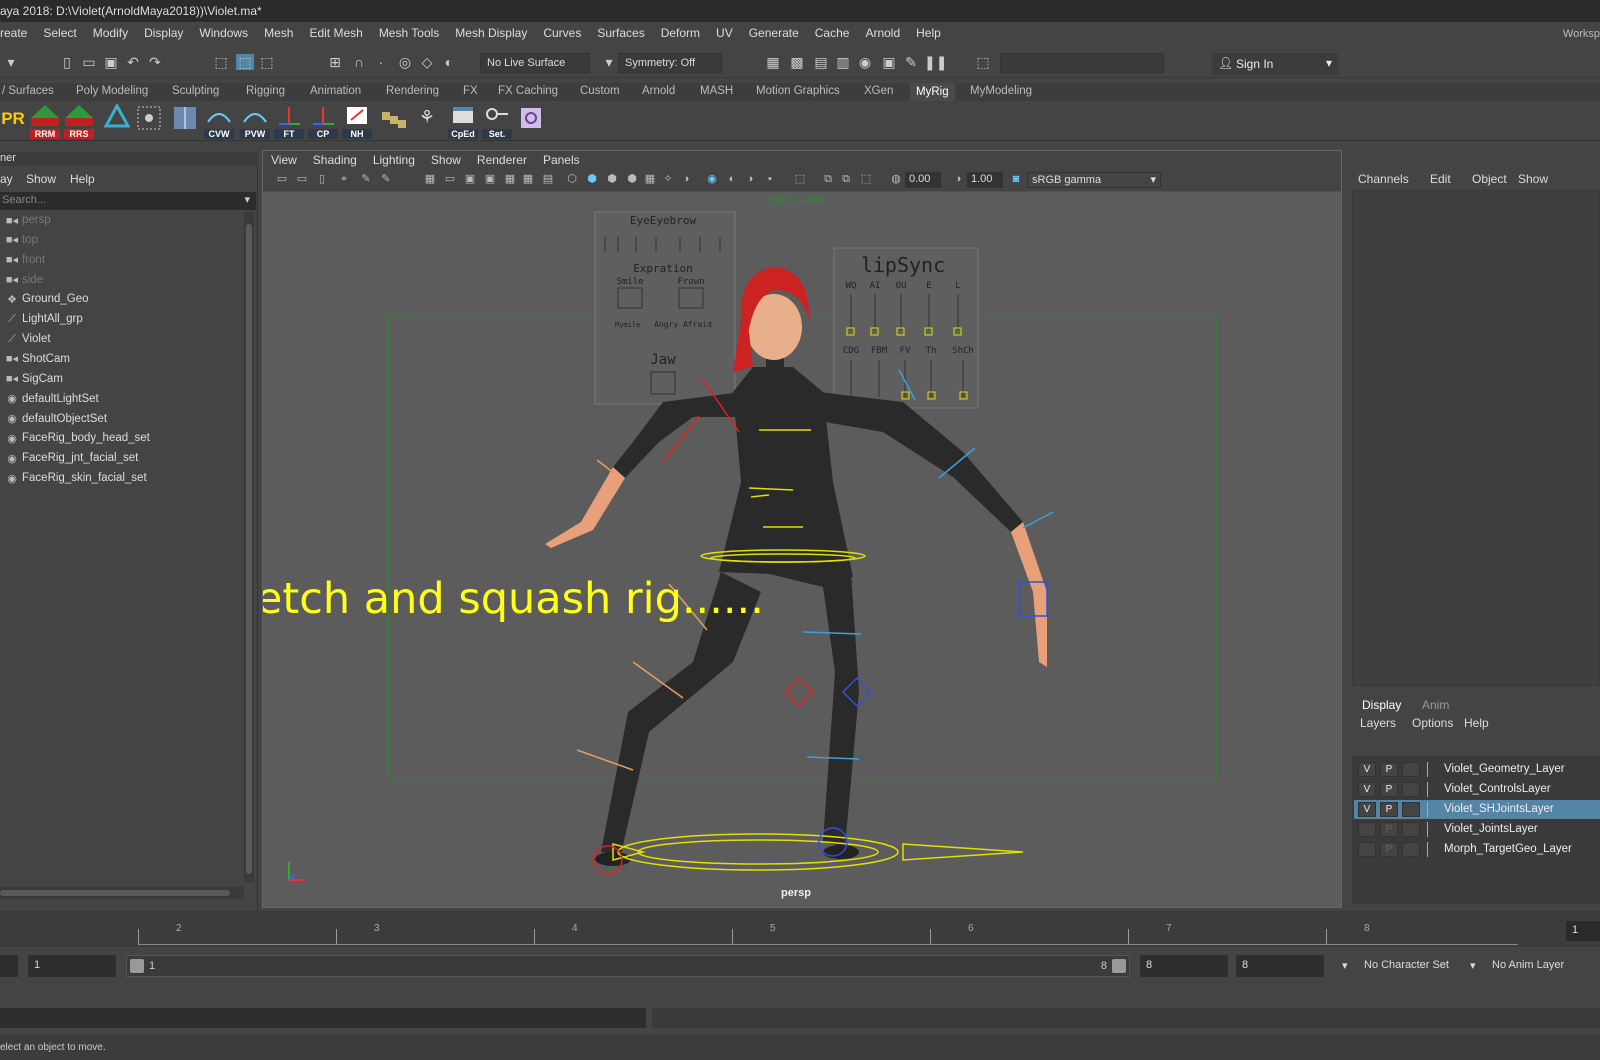  What do you see at coordinates (680, 33) in the screenshot?
I see `menu-deform: Deform` at bounding box center [680, 33].